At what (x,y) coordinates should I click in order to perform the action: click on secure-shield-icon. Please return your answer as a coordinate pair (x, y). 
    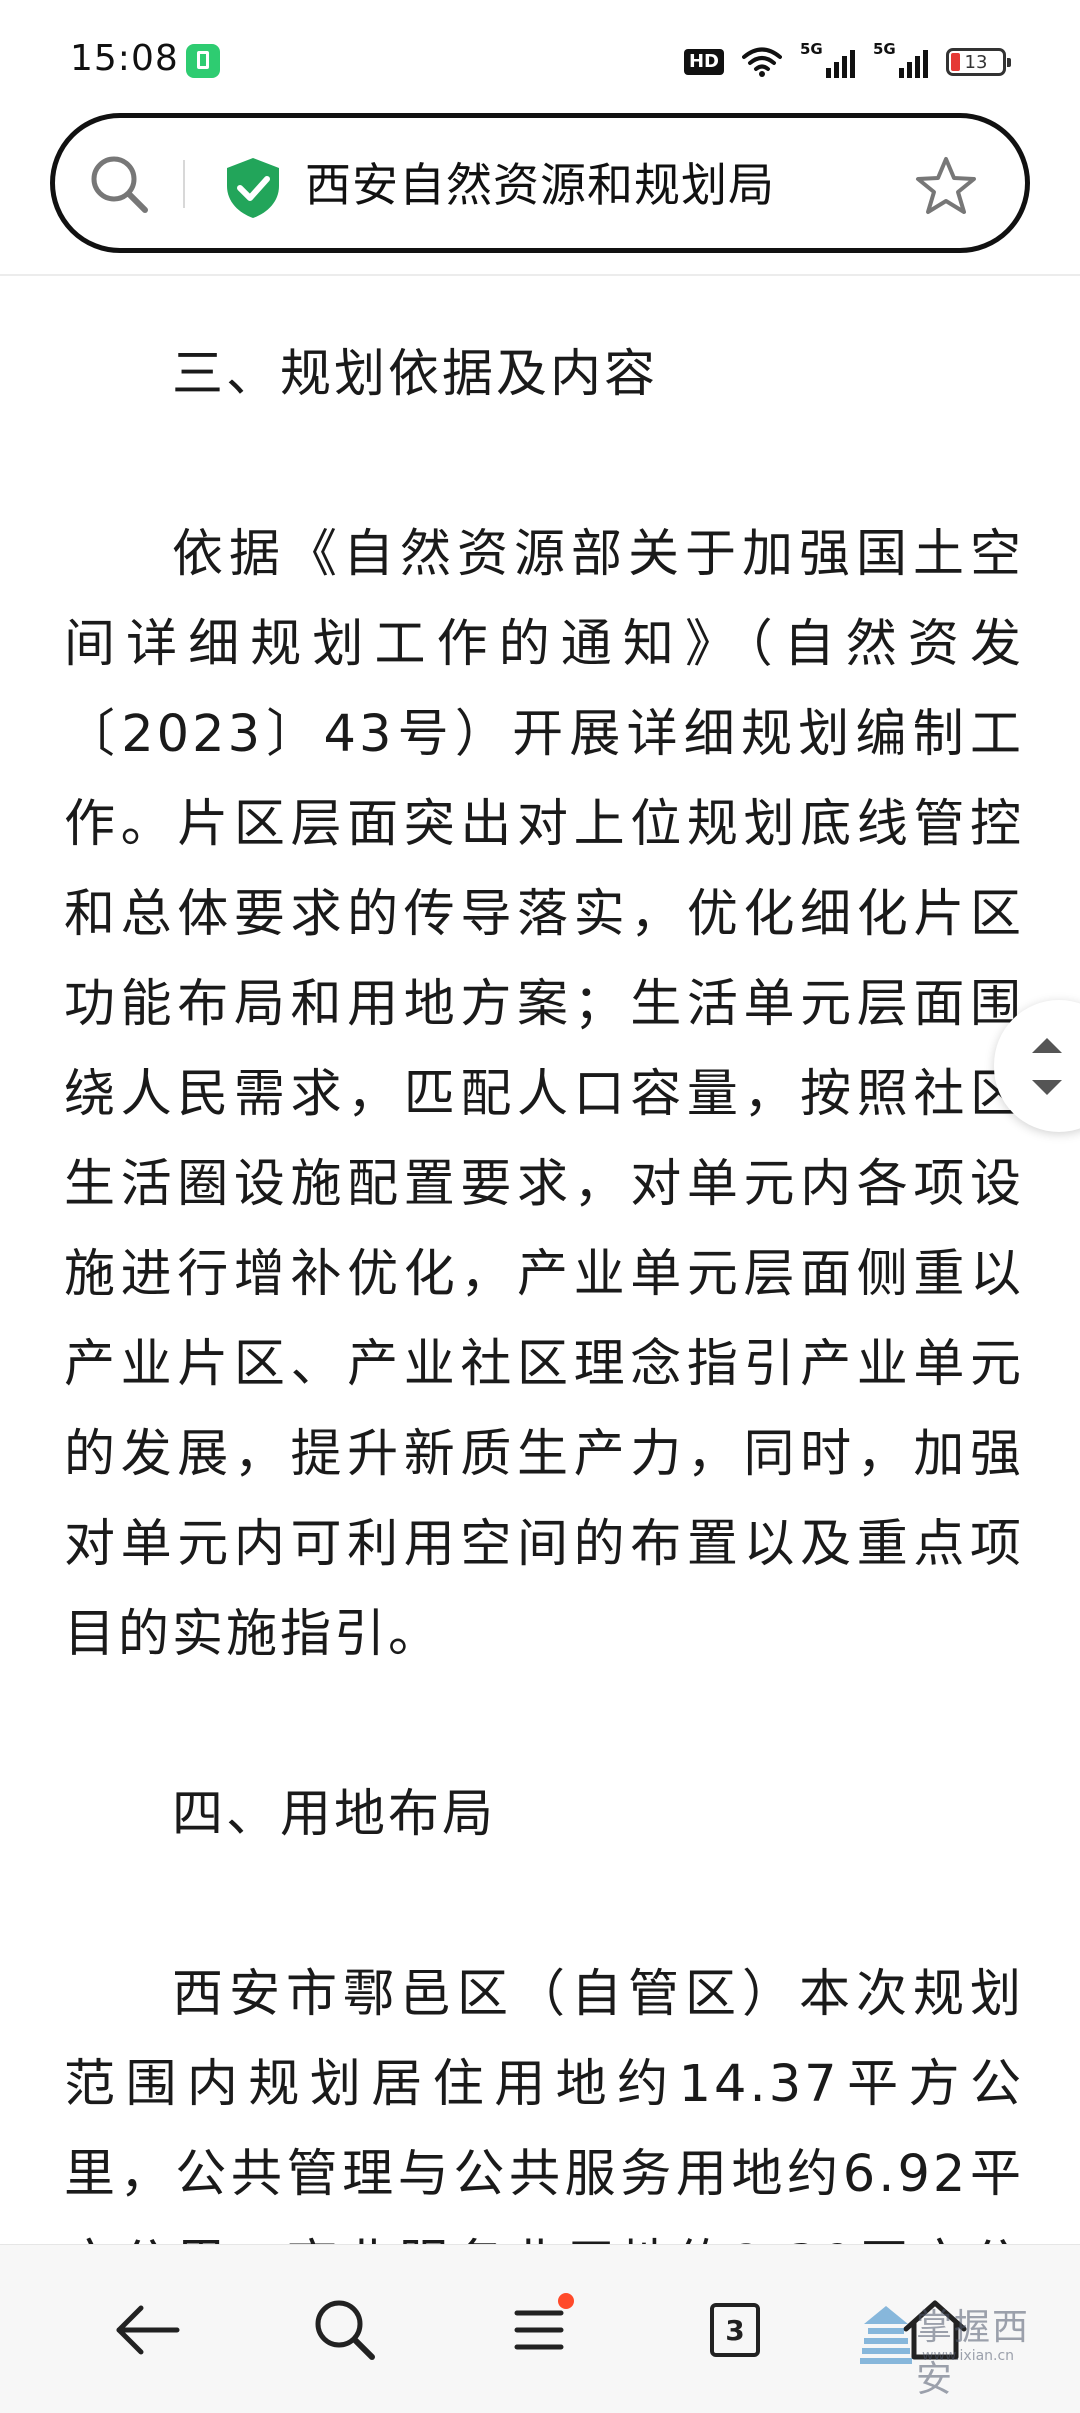
    Looking at the image, I should click on (253, 188).